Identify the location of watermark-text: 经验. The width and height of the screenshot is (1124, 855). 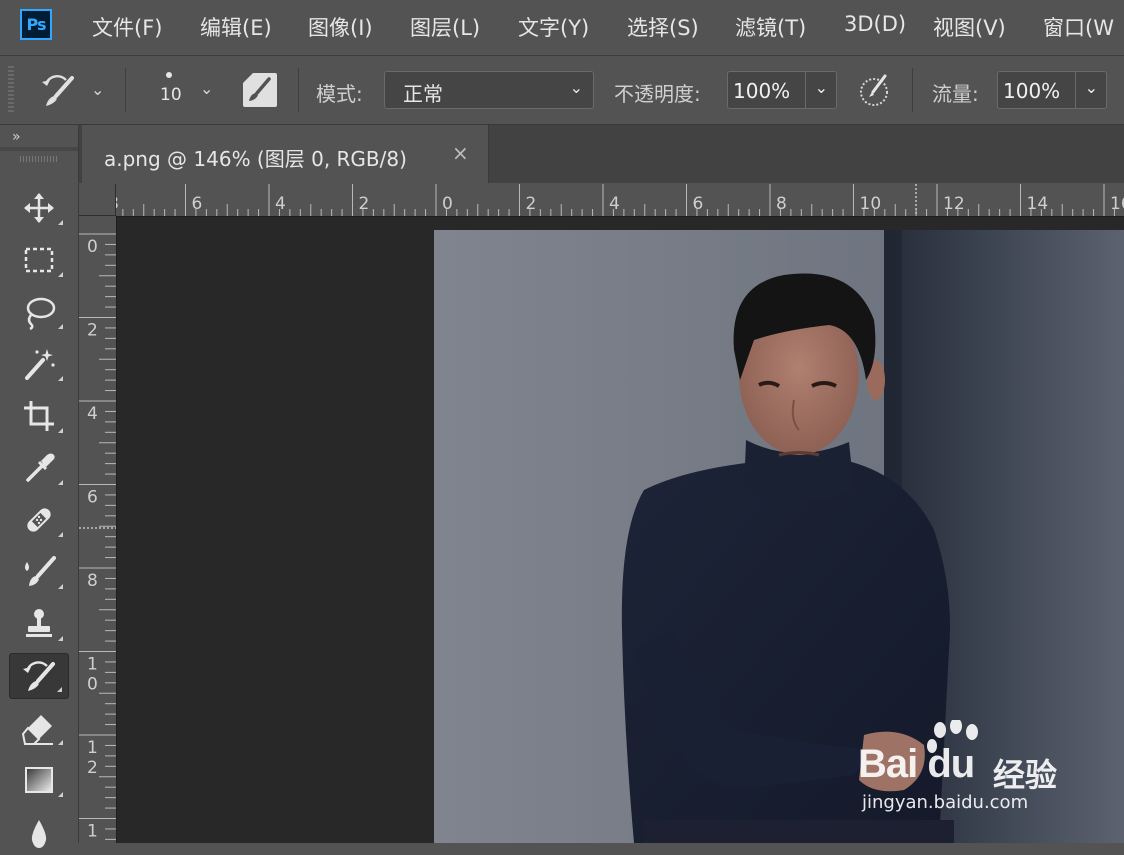
(1025, 775).